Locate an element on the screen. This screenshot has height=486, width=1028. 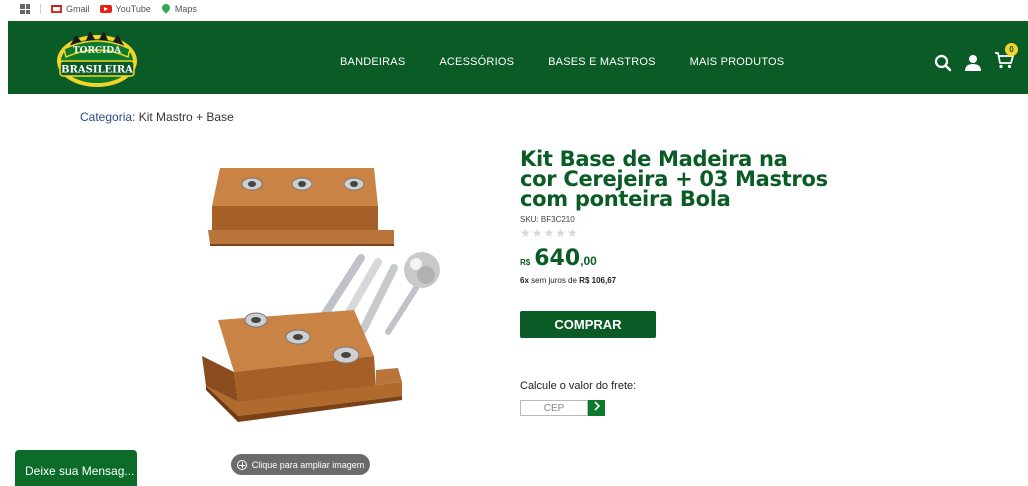
installments-count: 6x is located at coordinates (524, 280).